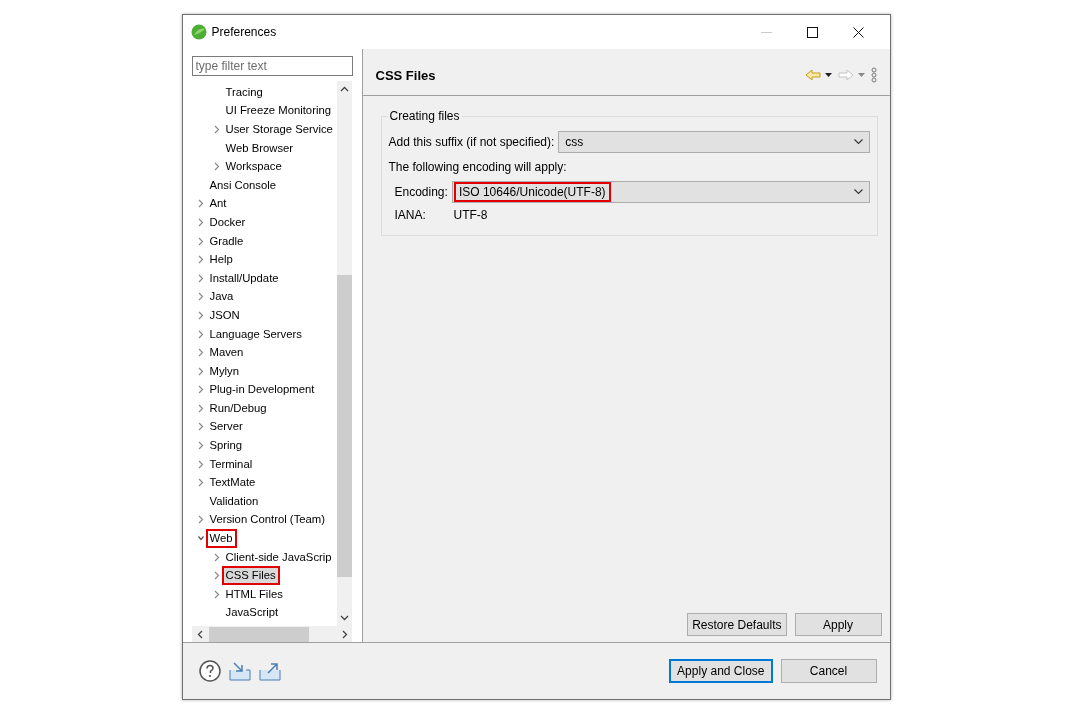 This screenshot has height=704, width=1074. What do you see at coordinates (259, 148) in the screenshot?
I see `tree-item: Web Browser` at bounding box center [259, 148].